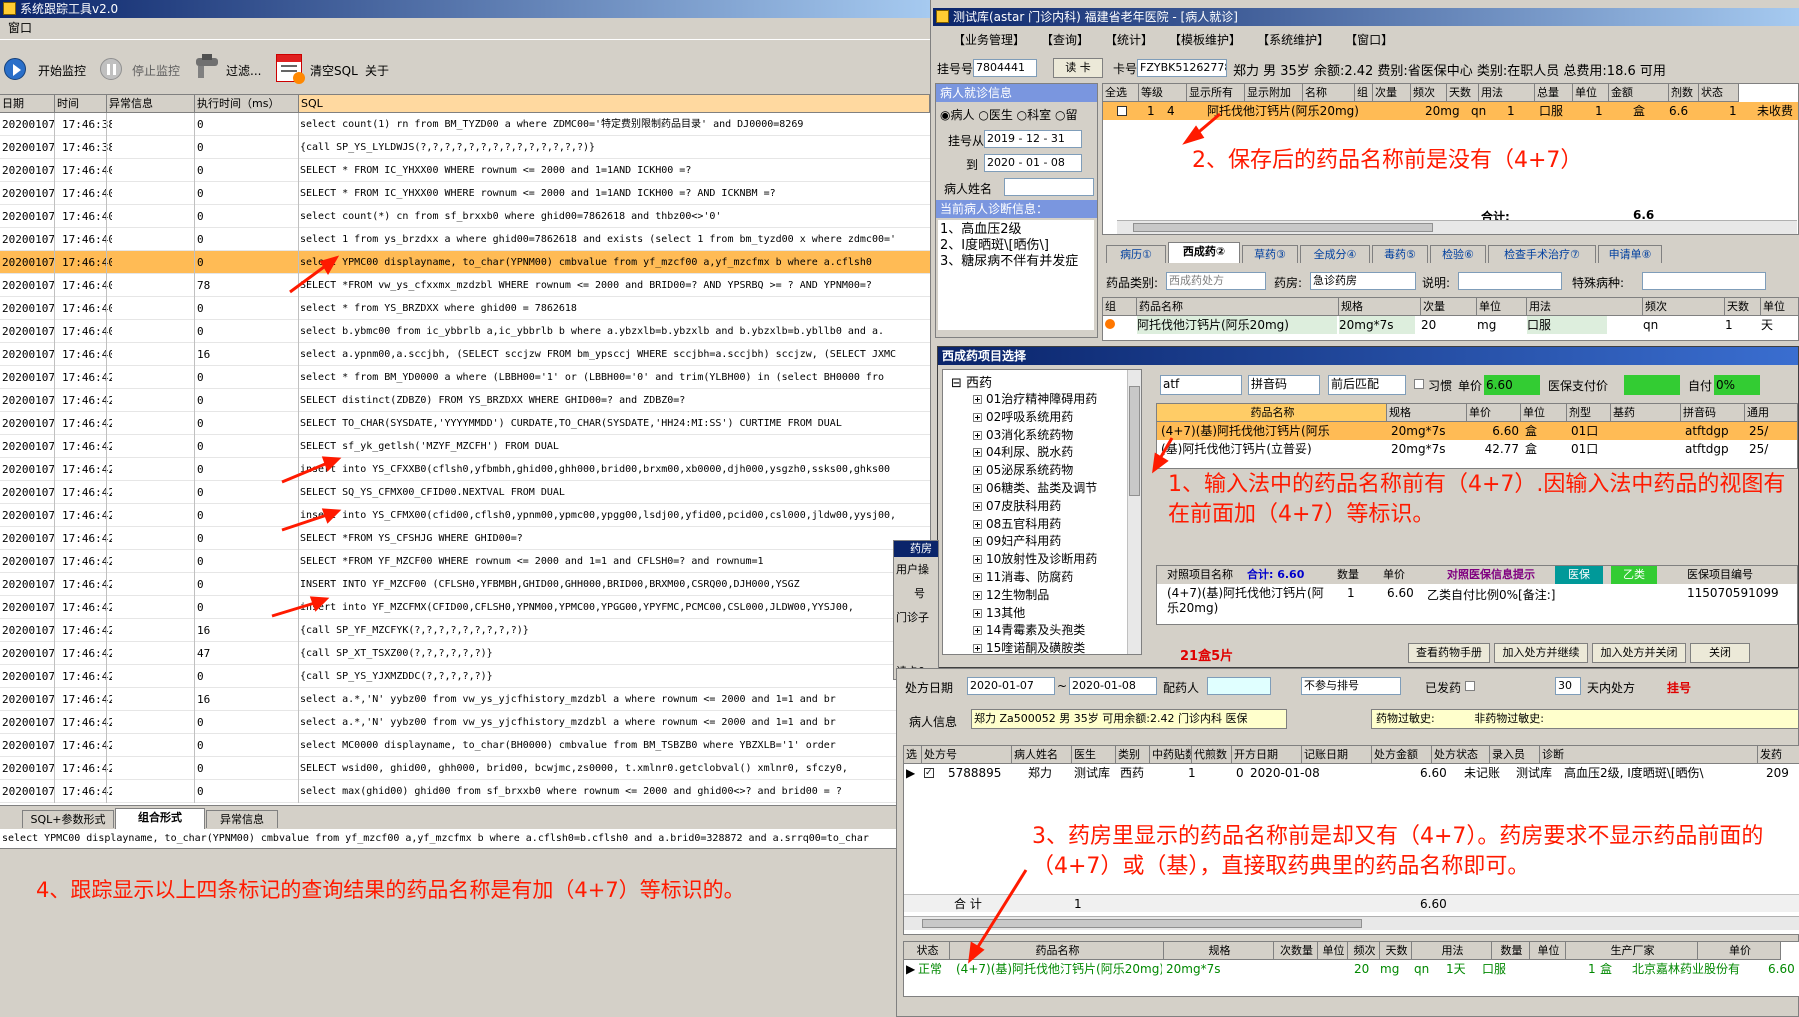 This screenshot has height=1017, width=1799. I want to click on date-to-field: 2020 - 01 - 08, so click(1033, 163).